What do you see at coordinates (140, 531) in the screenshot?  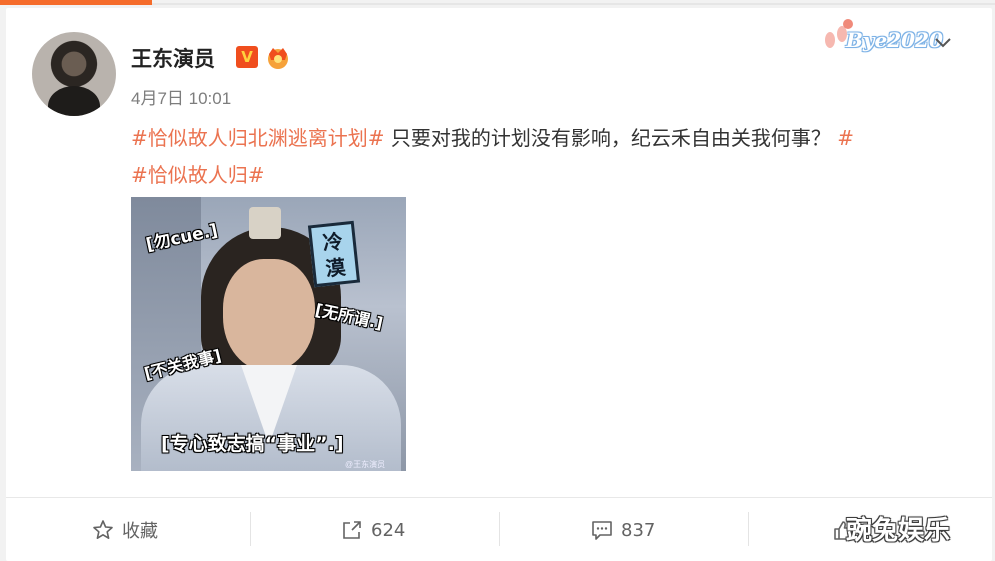 I see `favorite-label: 收藏` at bounding box center [140, 531].